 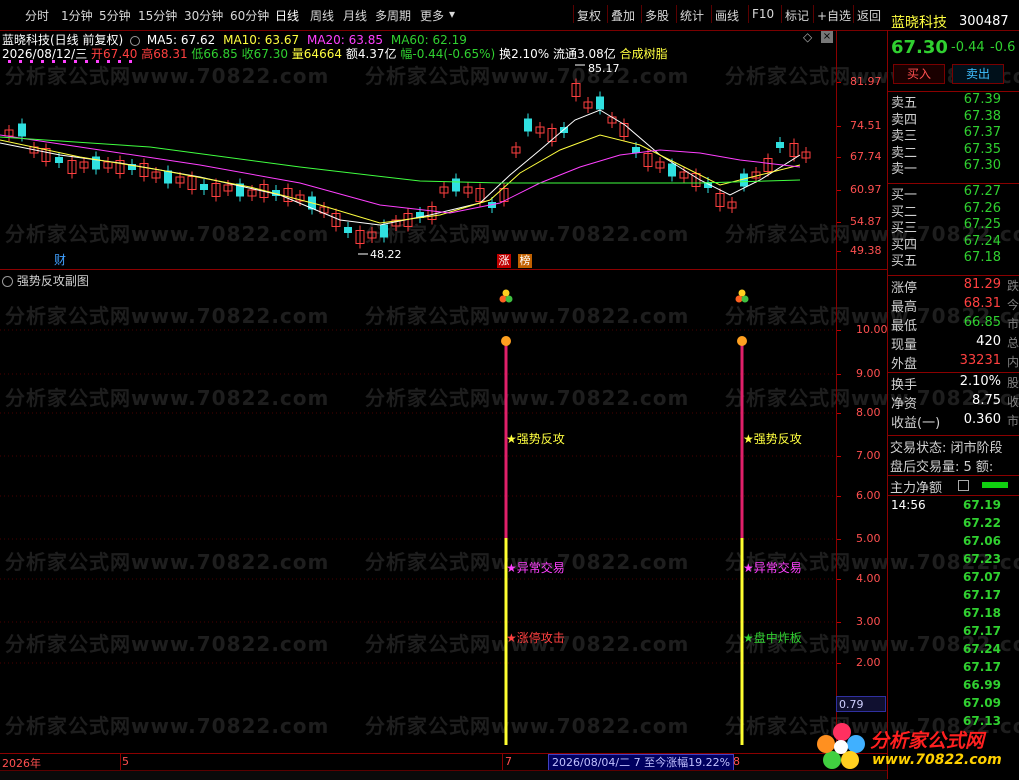 I want to click on period-tab-5: 60分钟, so click(x=249, y=15).